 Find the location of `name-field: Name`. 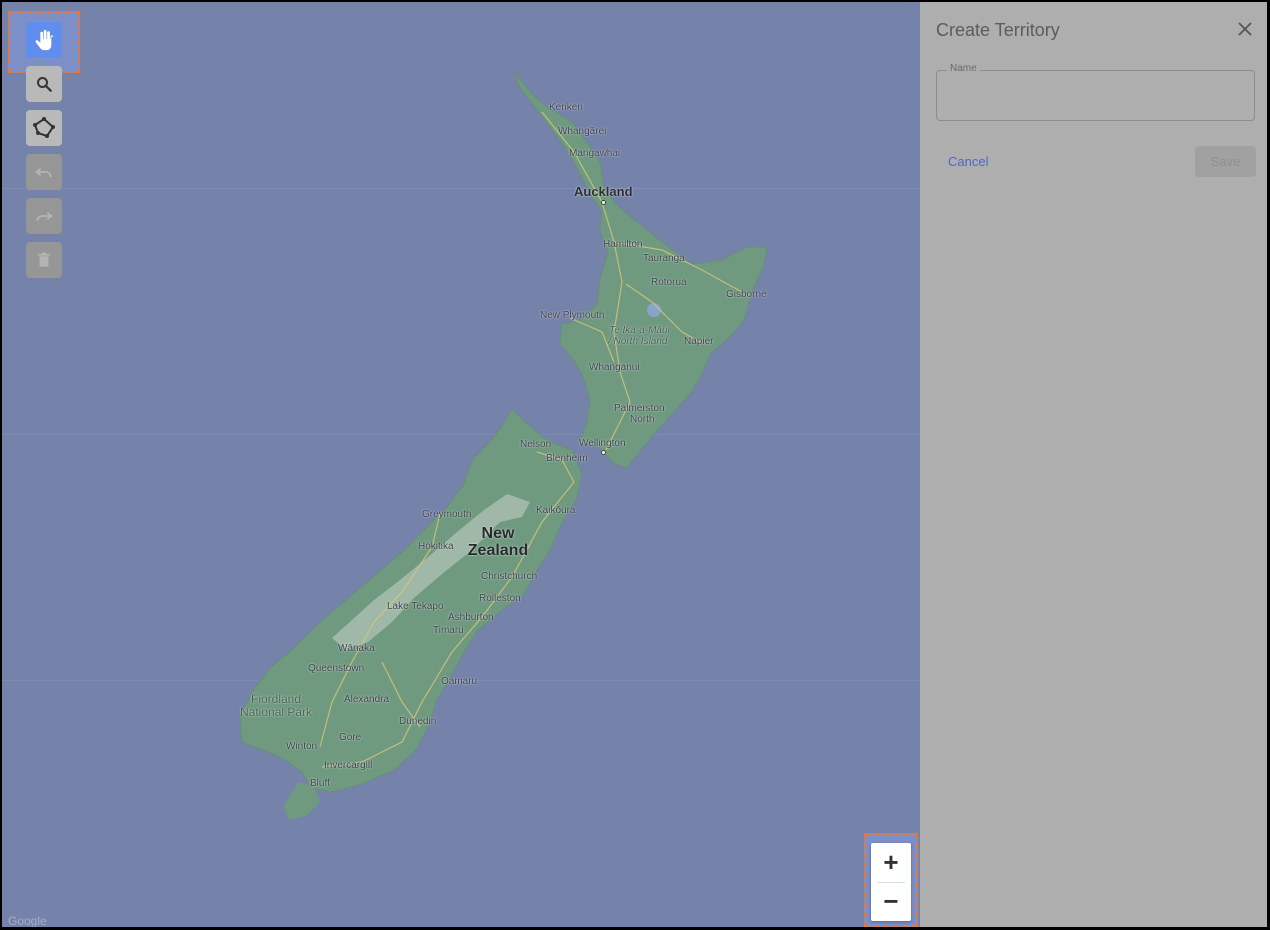

name-field: Name is located at coordinates (1095, 92).